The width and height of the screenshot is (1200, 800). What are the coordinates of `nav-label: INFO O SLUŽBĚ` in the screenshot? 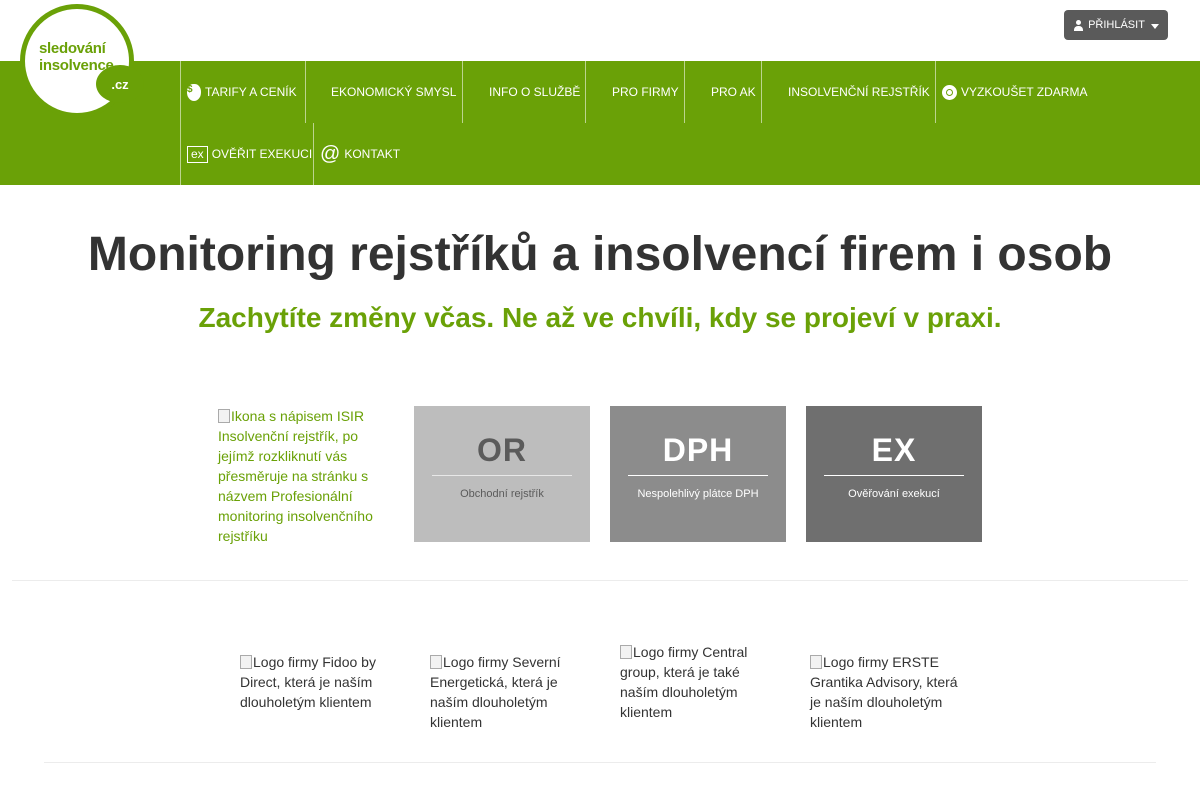 It's located at (535, 92).